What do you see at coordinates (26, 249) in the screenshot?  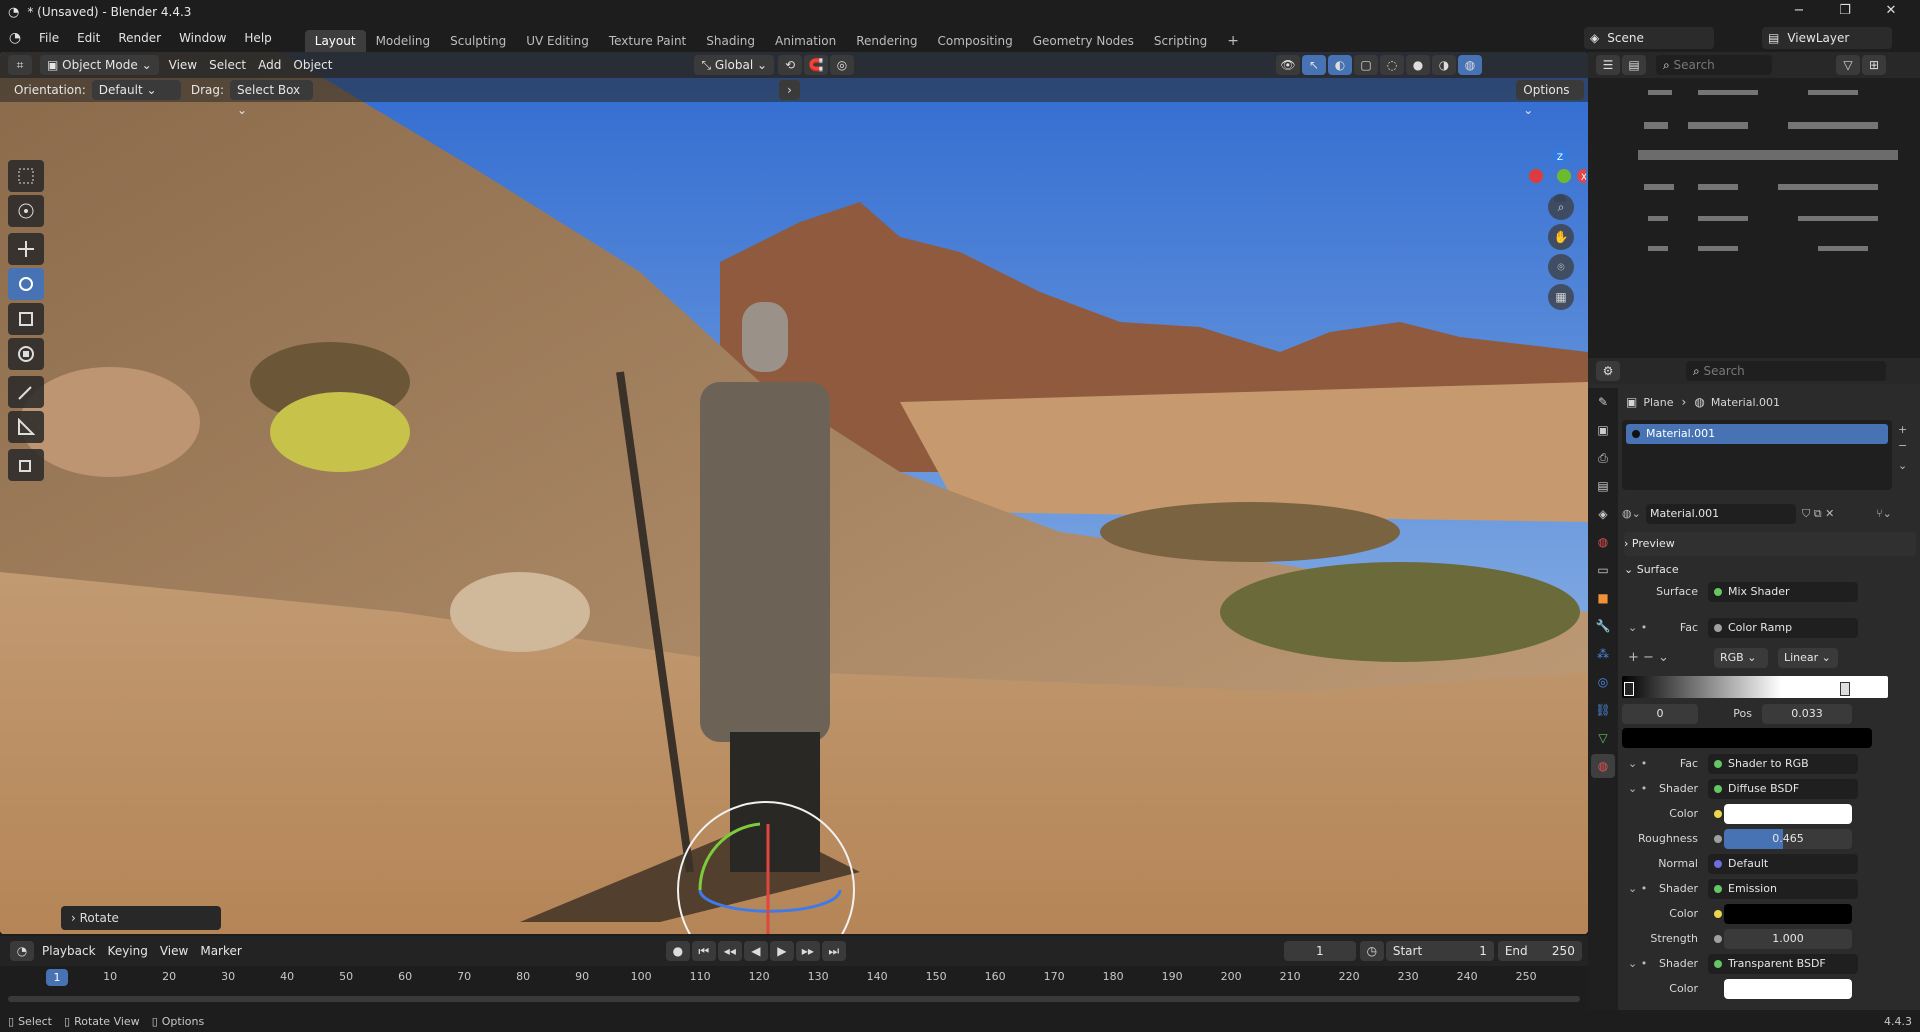 I see `move-icon` at bounding box center [26, 249].